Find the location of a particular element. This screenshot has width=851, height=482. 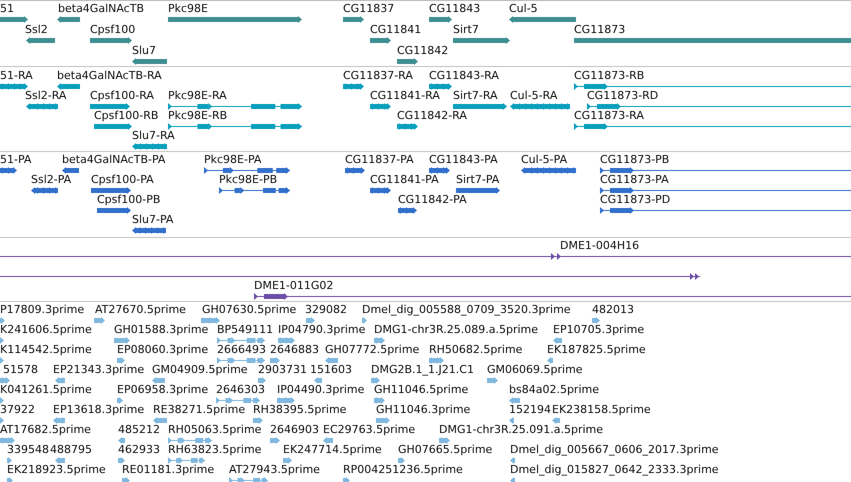

feature-label: Cpsf100-RB is located at coordinates (126, 116).